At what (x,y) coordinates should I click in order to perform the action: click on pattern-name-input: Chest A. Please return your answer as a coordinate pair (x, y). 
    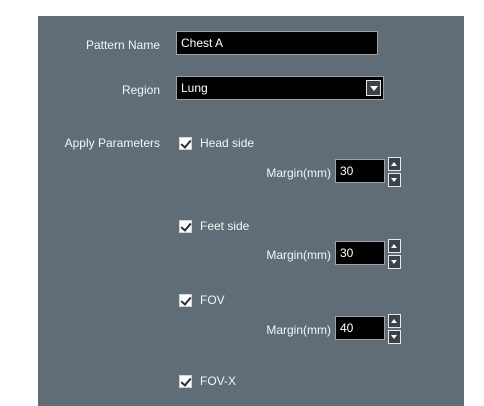
    Looking at the image, I should click on (277, 43).